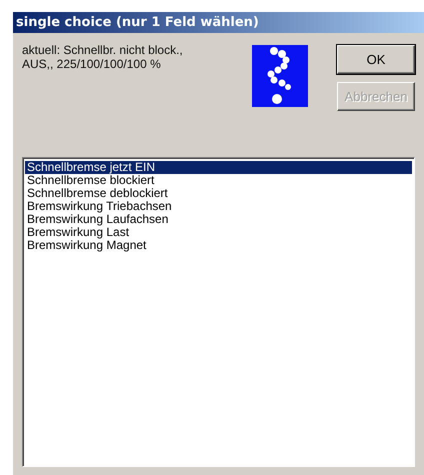  I want to click on list-item: Schnellbremse blockiert, so click(218, 180).